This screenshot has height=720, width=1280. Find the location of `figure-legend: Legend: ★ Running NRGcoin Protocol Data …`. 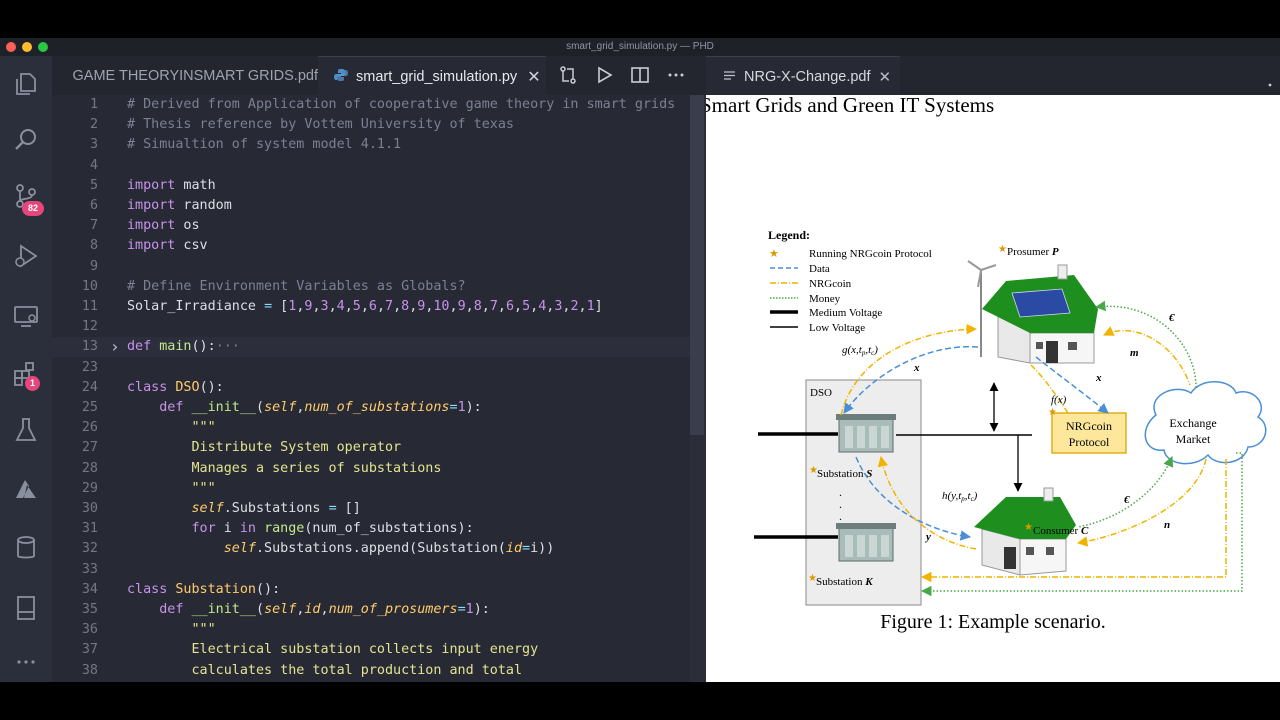

figure-legend: Legend: ★ Running NRGcoin Protocol Data … is located at coordinates (850, 281).